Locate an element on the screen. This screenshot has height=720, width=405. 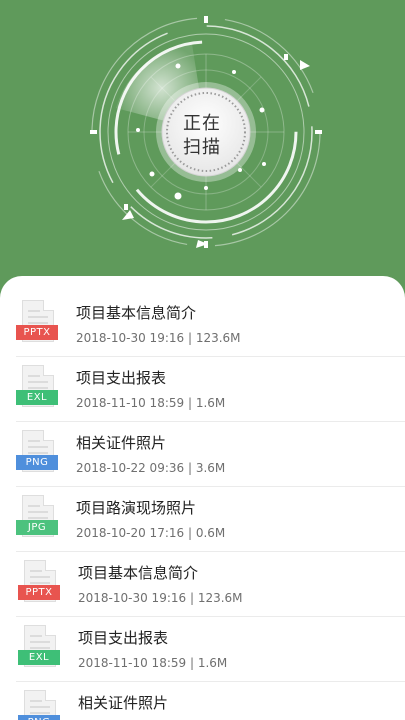
file-meta: 2018-10-20 17:16 | 0.6M is located at coordinates (150, 533).